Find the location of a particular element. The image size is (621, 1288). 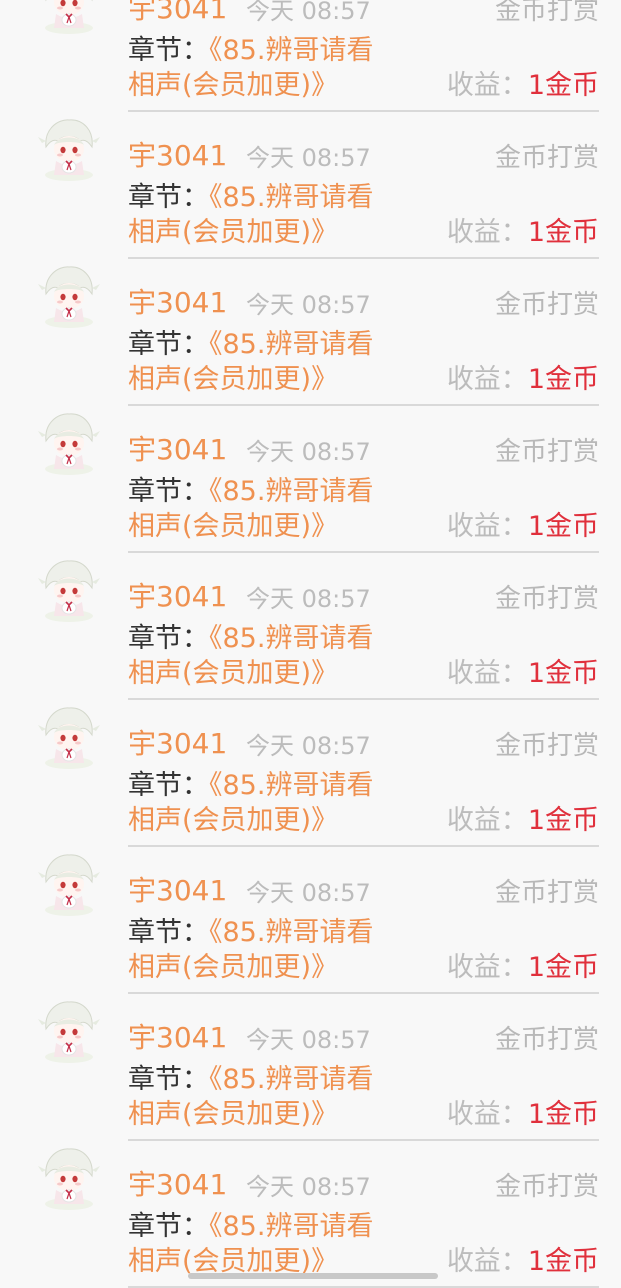

earnings-label: 收益： is located at coordinates (487, 1261).